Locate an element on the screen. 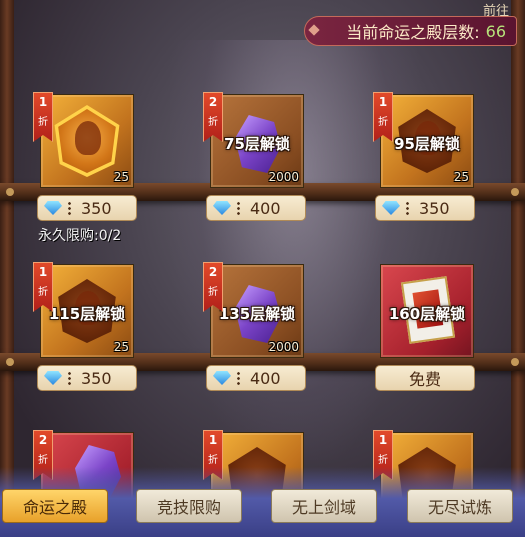 The image size is (525, 537). tab-label: 无上剑域 is located at coordinates (323, 507).